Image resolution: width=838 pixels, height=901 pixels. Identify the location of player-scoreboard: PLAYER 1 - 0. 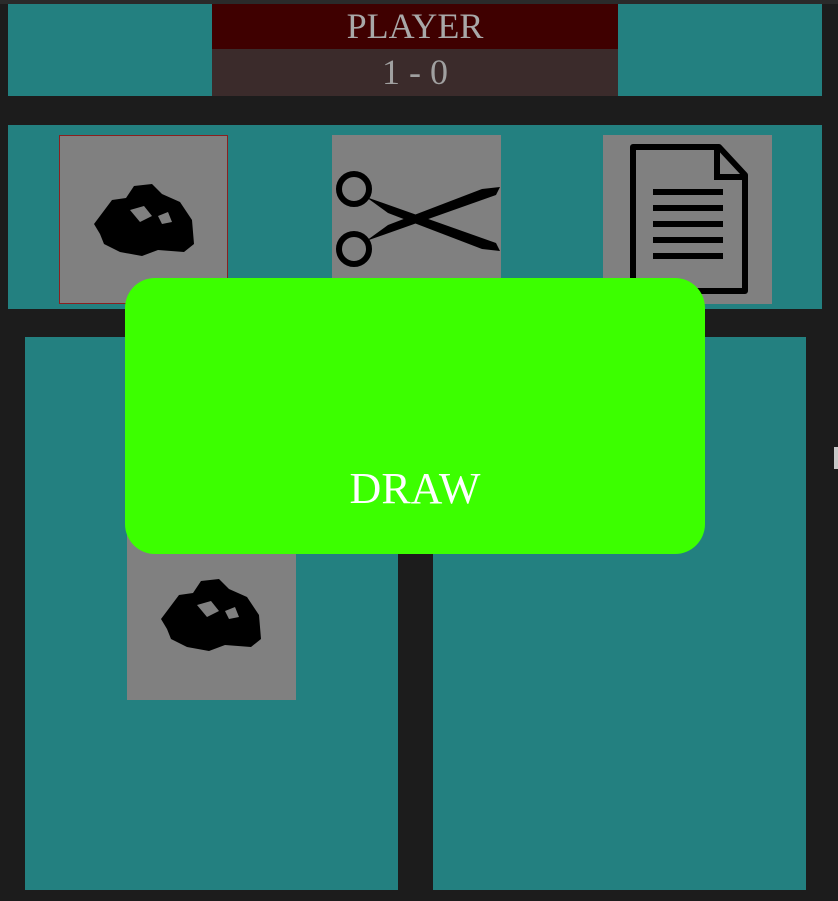
(415, 50).